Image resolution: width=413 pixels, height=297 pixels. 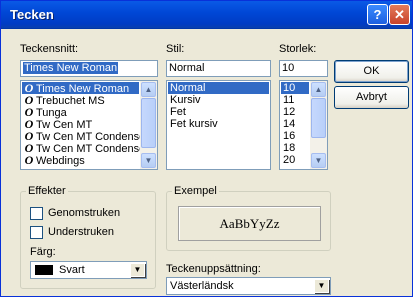 I want to click on color-swatch, so click(x=44, y=270).